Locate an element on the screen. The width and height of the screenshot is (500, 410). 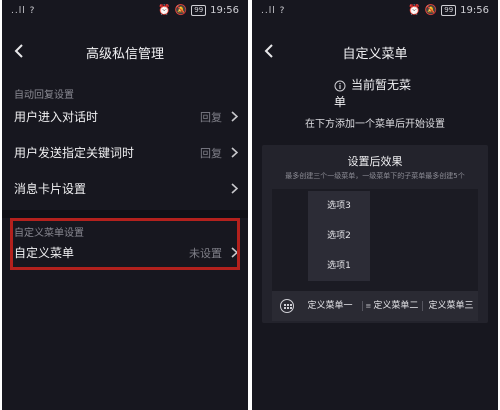
nav-bar: 自定义菜单 is located at coordinates (375, 51).